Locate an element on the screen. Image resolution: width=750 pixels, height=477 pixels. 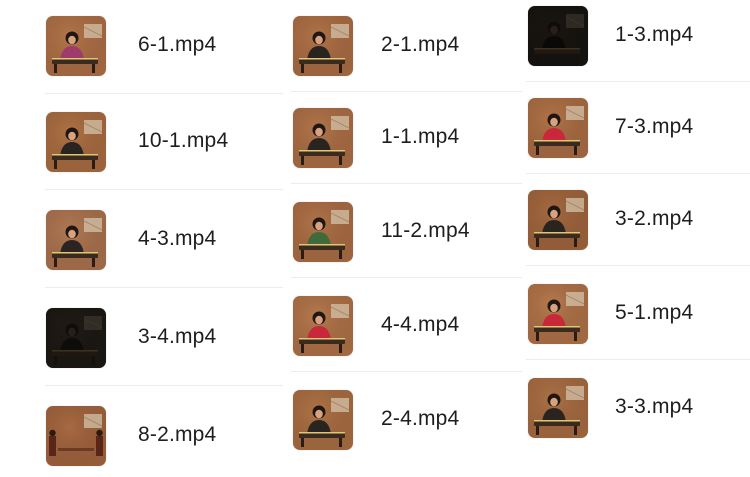
file-item: 10-1.mp4 is located at coordinates (164, 143).